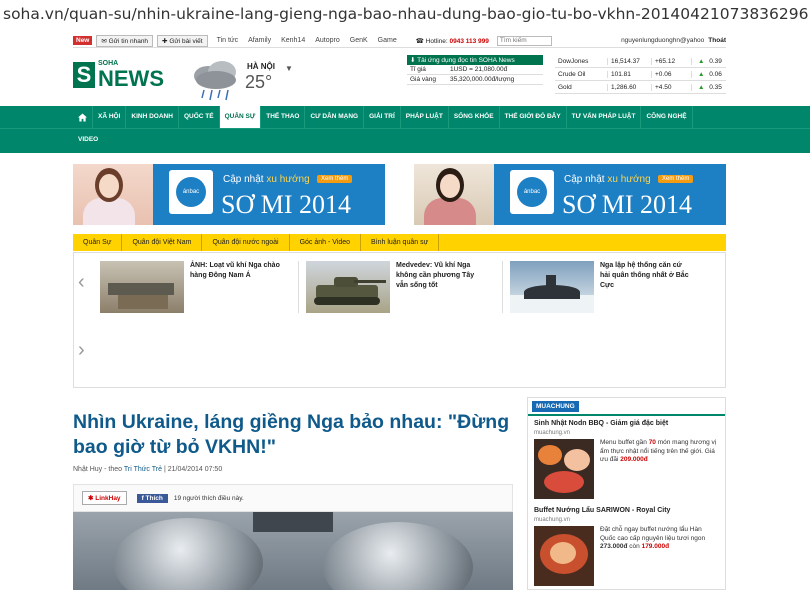  What do you see at coordinates (215, 81) in the screenshot?
I see `rain-cloud-icon` at bounding box center [215, 81].